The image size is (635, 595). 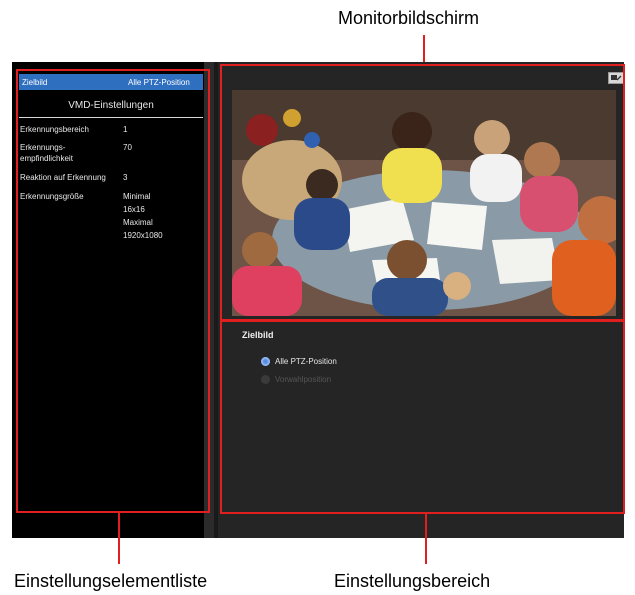 What do you see at coordinates (412, 581) in the screenshot?
I see `callout-settings-label: Einstellungsbereich` at bounding box center [412, 581].